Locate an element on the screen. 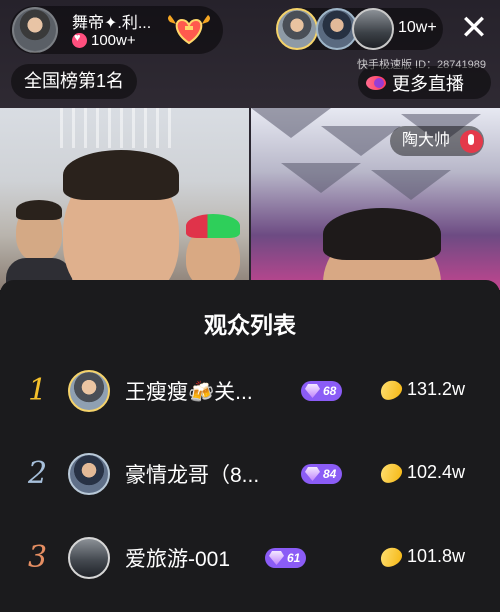 The image size is (500, 612). main-person-hair is located at coordinates (121, 175).